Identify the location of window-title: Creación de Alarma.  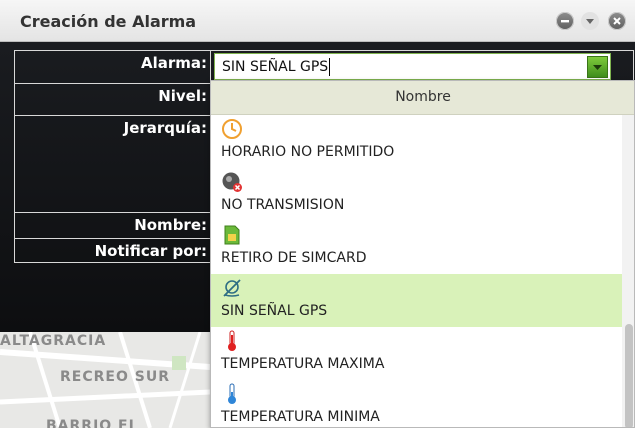
(108, 21).